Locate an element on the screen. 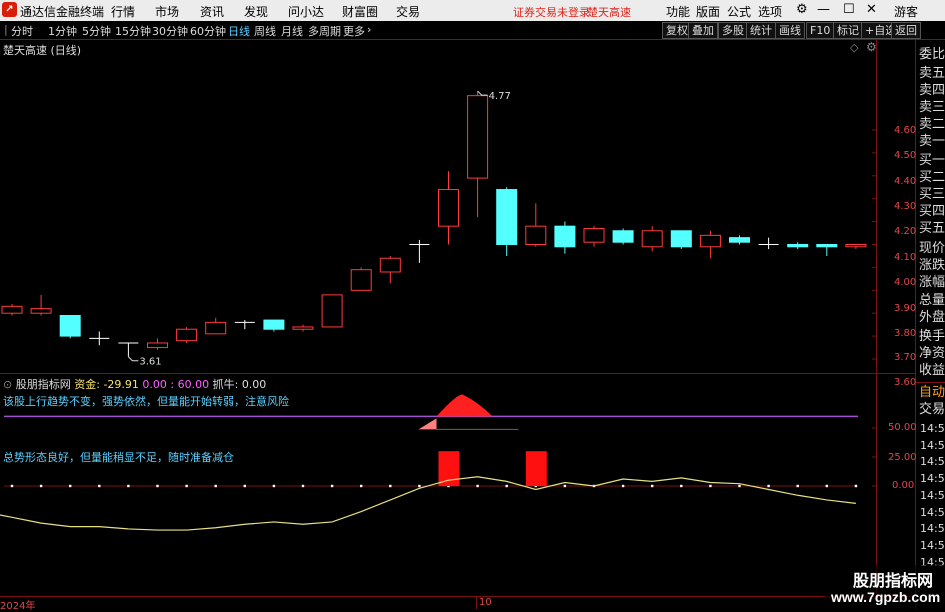 Image resolution: width=945 pixels, height=612 pixels. period-multi: 多周期 is located at coordinates (324, 31).